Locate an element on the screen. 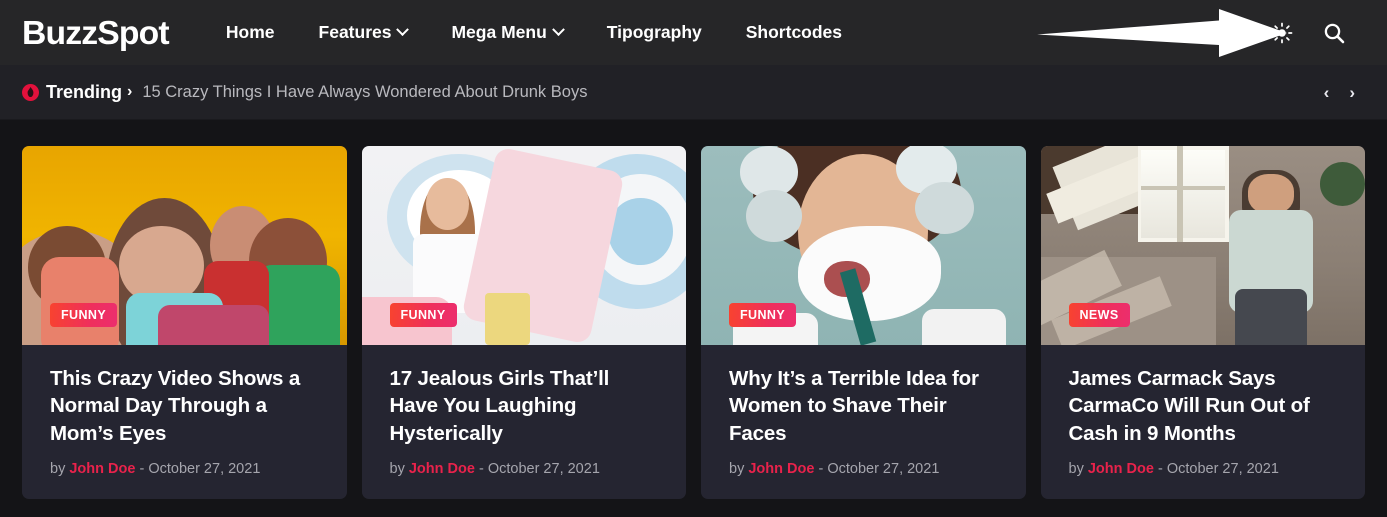 The height and width of the screenshot is (517, 1387). trending-label: Trending is located at coordinates (84, 91).